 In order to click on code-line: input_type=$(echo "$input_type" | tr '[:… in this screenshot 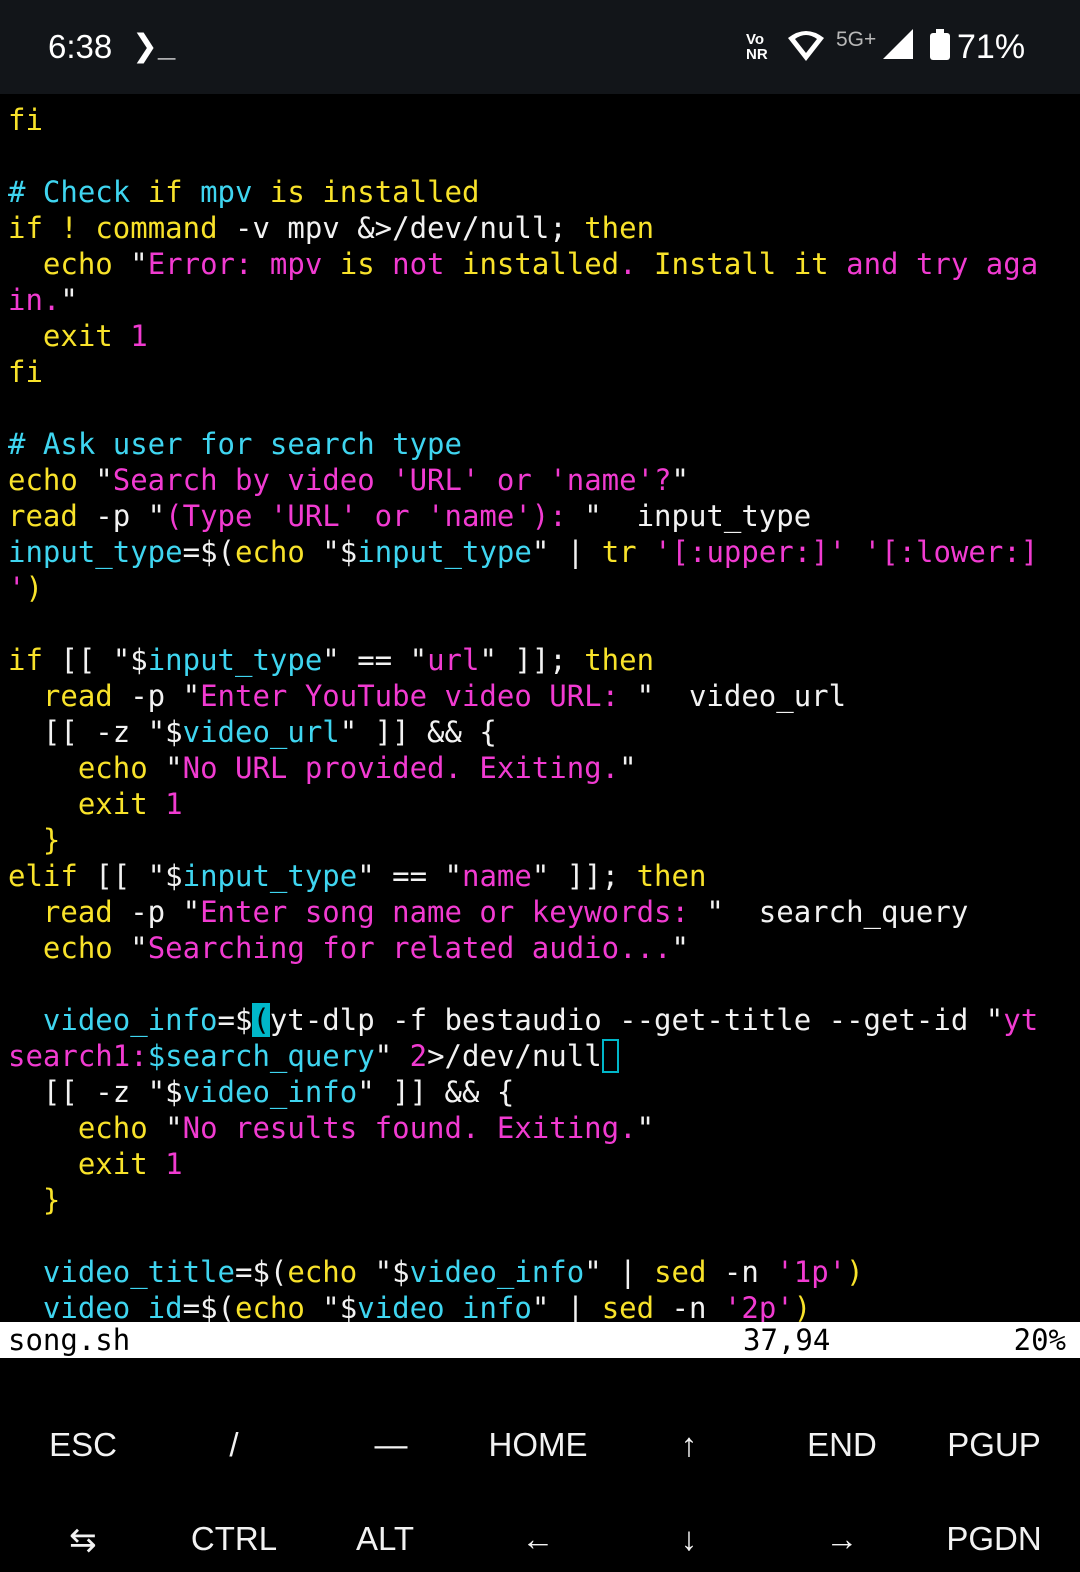, I will do `click(540, 552)`.